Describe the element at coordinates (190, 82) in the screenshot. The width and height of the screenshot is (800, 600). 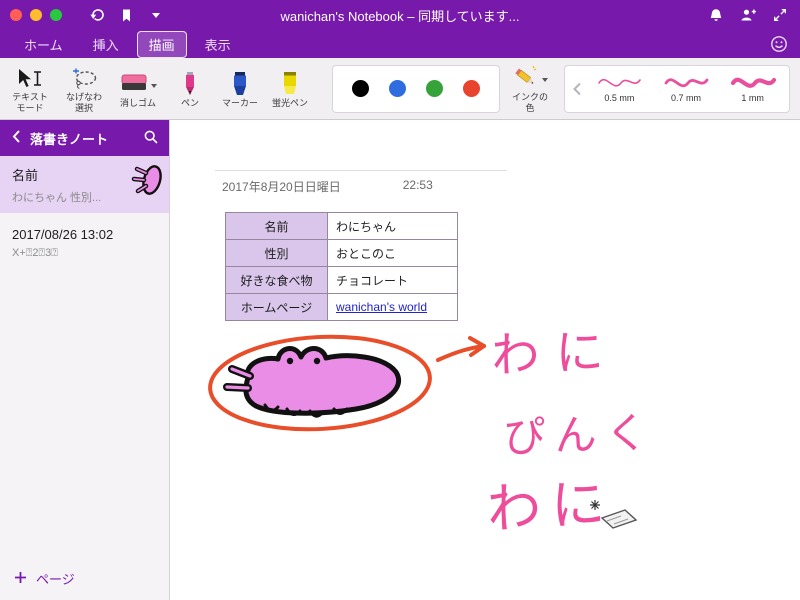
I see `pen-icon` at that location.